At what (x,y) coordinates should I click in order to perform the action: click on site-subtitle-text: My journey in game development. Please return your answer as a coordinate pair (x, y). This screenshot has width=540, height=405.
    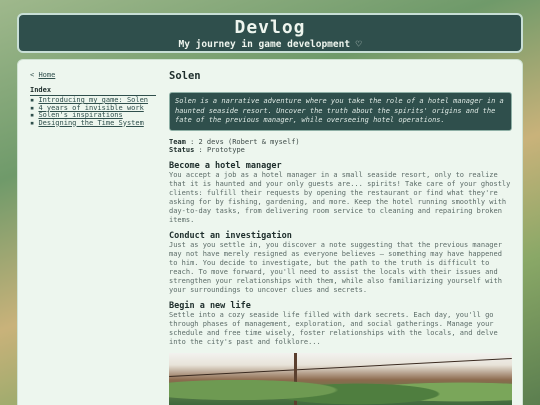
    Looking at the image, I should click on (264, 44).